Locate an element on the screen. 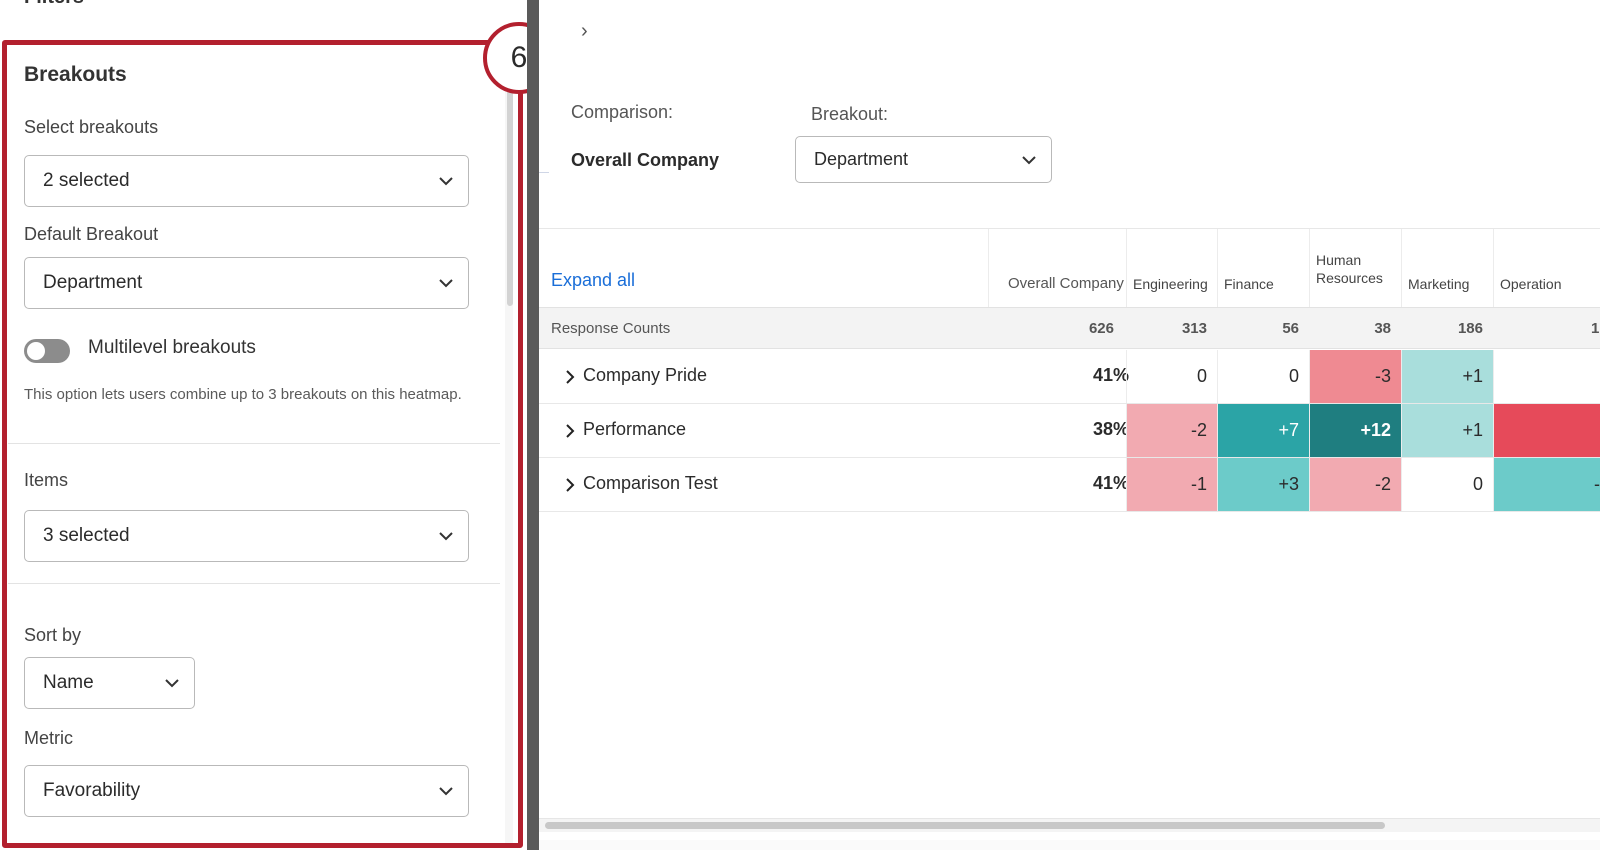 This screenshot has height=850, width=1600. header-marketing: Marketing is located at coordinates (1447, 268).